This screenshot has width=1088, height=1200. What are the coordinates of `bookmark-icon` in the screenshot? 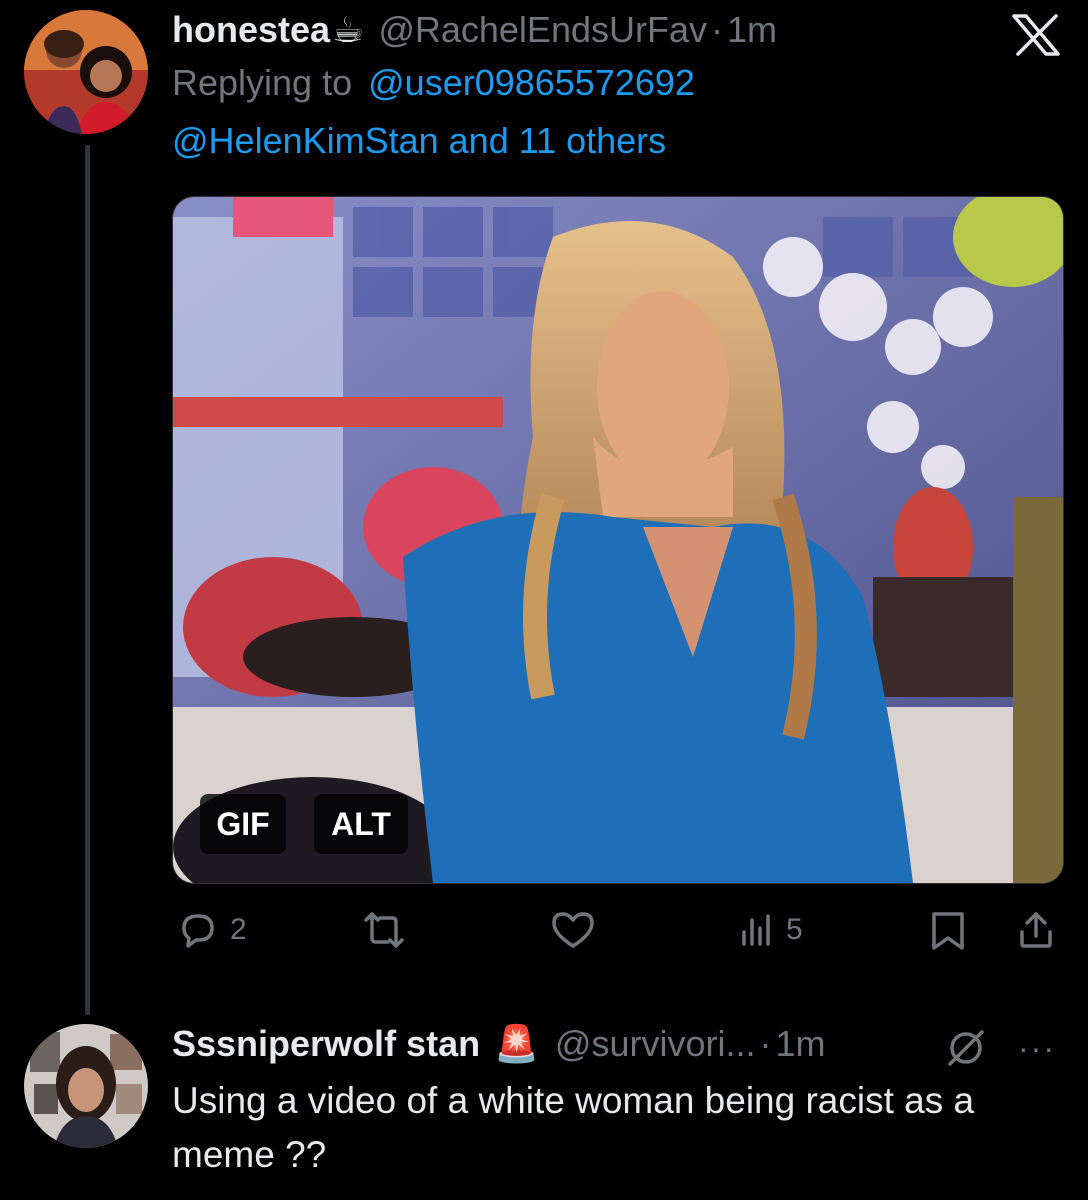 It's located at (948, 931).